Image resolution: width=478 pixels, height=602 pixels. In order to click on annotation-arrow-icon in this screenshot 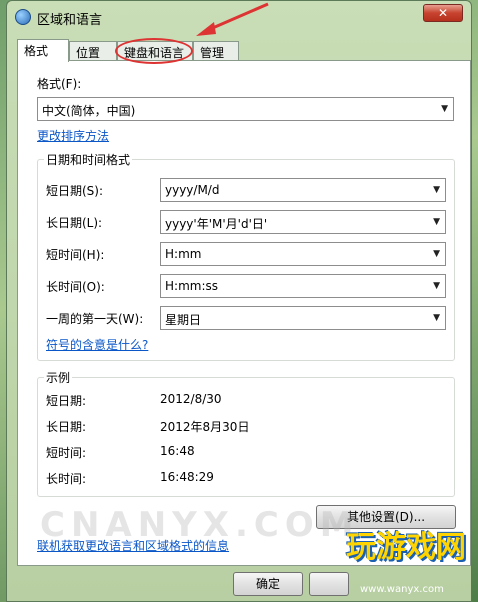, I will do `click(232, 19)`.